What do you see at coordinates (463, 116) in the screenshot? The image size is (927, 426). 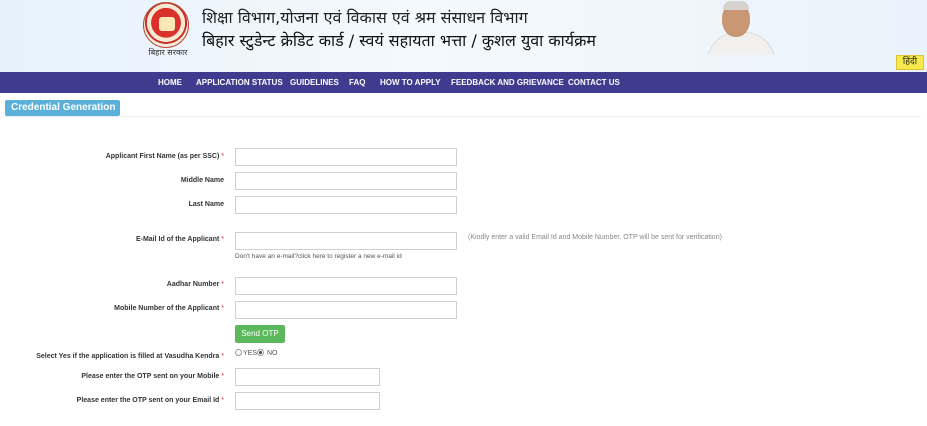 I see `section-divider` at bounding box center [463, 116].